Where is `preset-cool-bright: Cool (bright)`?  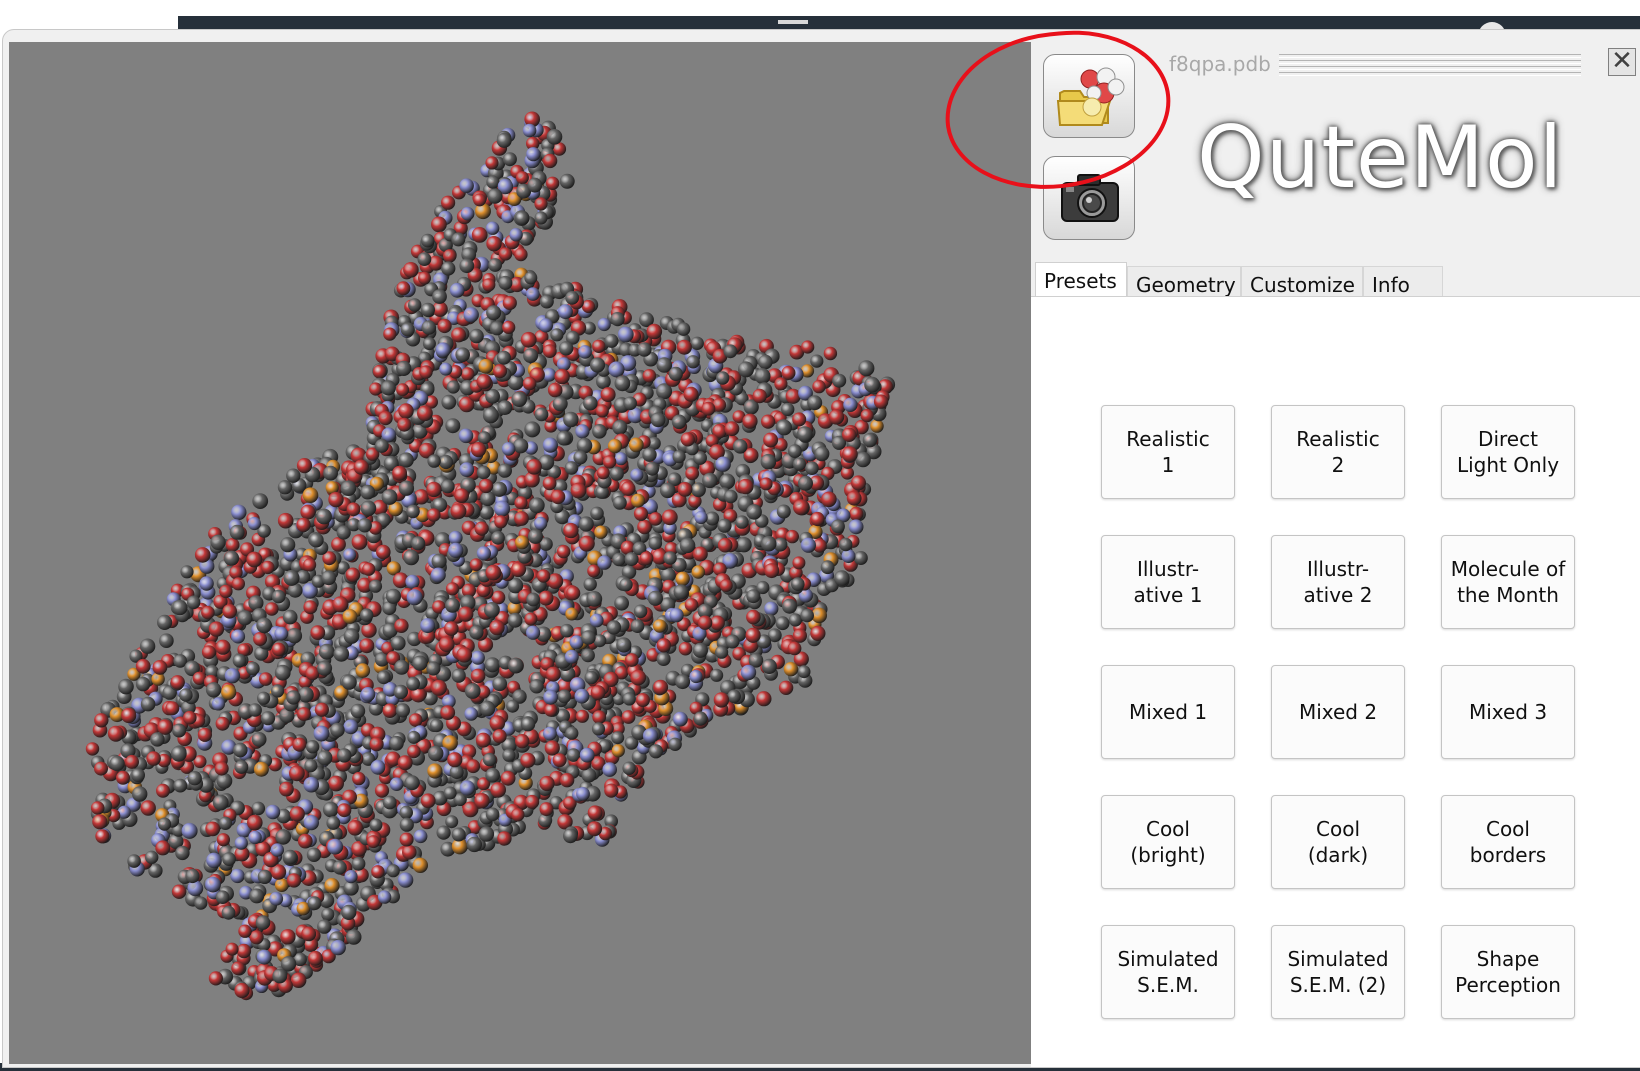
preset-cool-bright: Cool (bright) is located at coordinates (1168, 842).